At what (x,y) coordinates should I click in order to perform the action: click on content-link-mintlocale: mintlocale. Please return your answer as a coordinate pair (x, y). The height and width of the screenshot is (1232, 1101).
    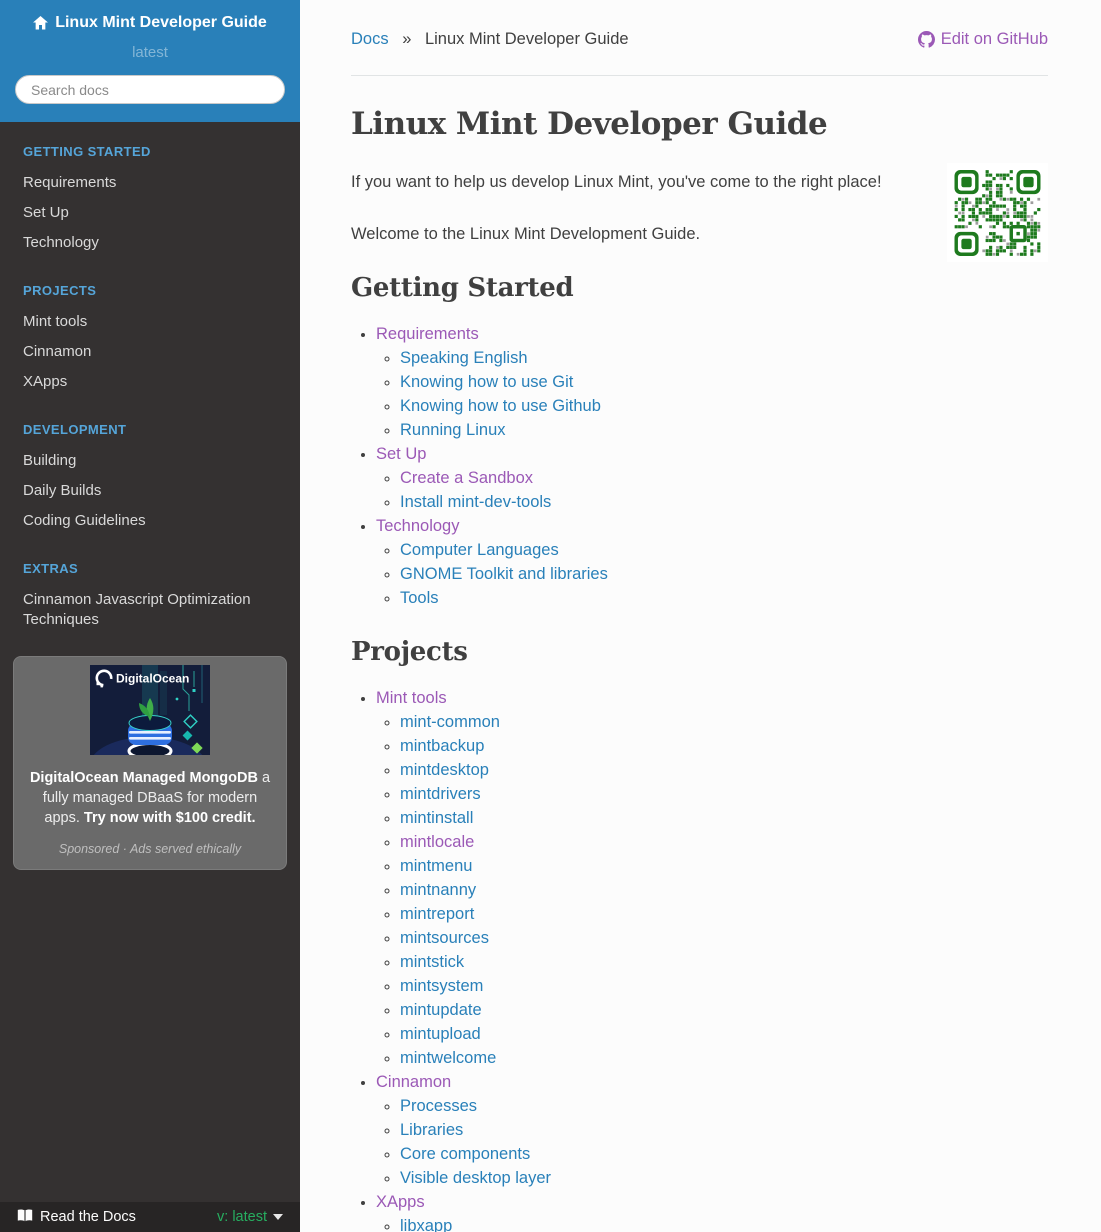
    Looking at the image, I should click on (437, 842).